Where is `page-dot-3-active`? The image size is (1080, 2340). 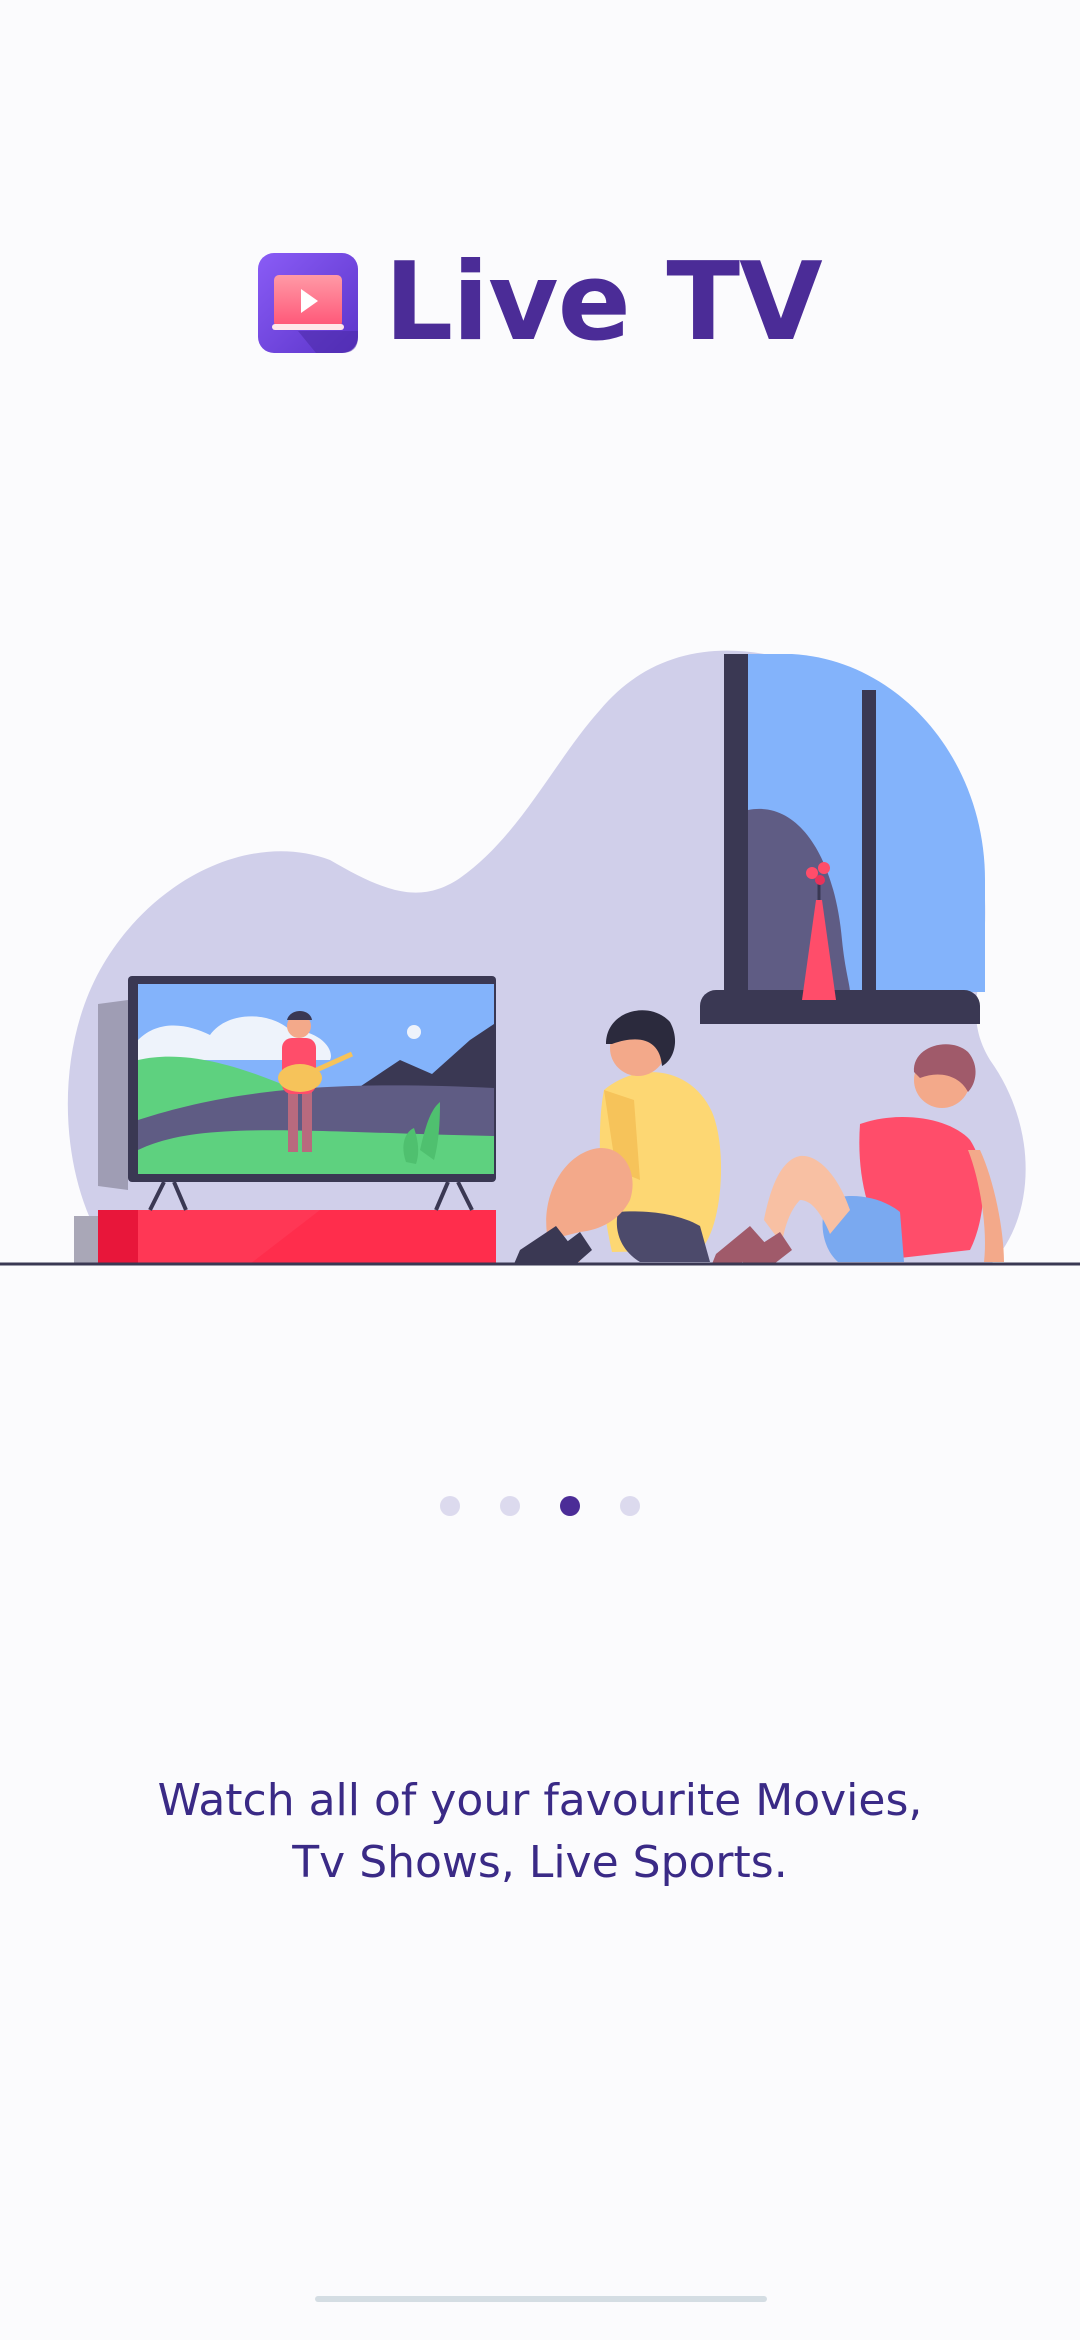
page-dot-3-active is located at coordinates (570, 1506).